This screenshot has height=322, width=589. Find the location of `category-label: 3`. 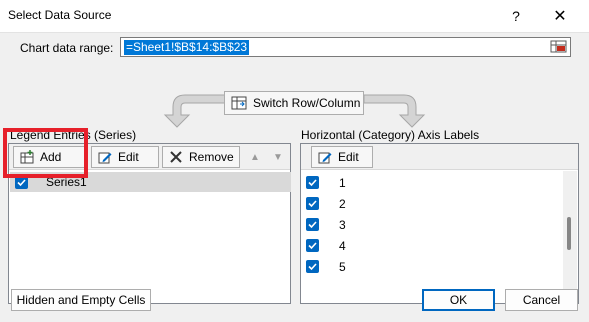

category-label: 3 is located at coordinates (342, 225).